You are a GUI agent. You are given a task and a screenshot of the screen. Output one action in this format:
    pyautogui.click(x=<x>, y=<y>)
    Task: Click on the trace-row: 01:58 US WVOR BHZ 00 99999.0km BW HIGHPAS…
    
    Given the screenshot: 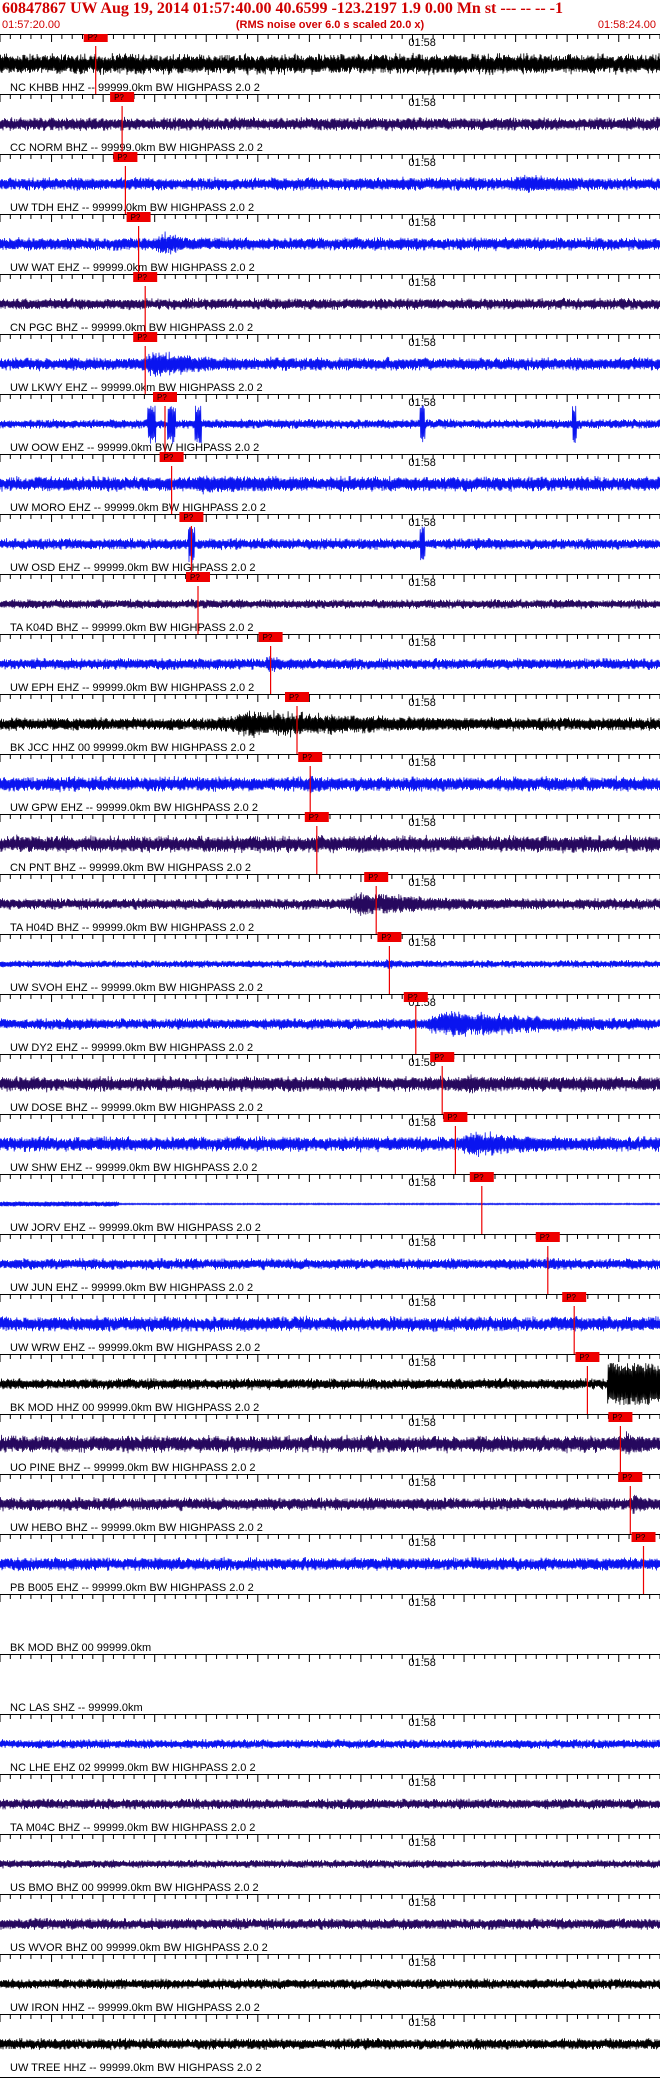 What is the action you would take?
    pyautogui.click(x=330, y=1924)
    